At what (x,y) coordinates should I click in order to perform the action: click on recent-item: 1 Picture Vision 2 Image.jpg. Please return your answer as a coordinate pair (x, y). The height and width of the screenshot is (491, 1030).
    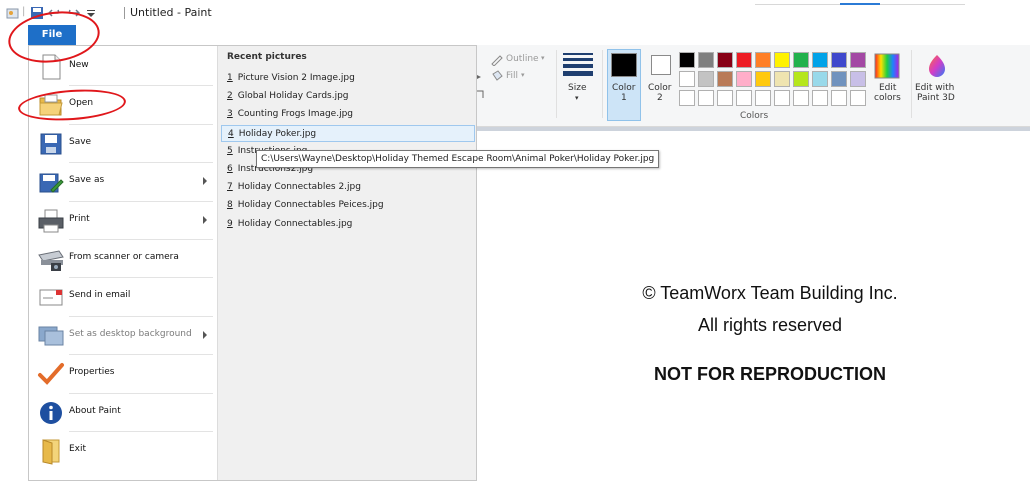
    Looking at the image, I should click on (348, 78).